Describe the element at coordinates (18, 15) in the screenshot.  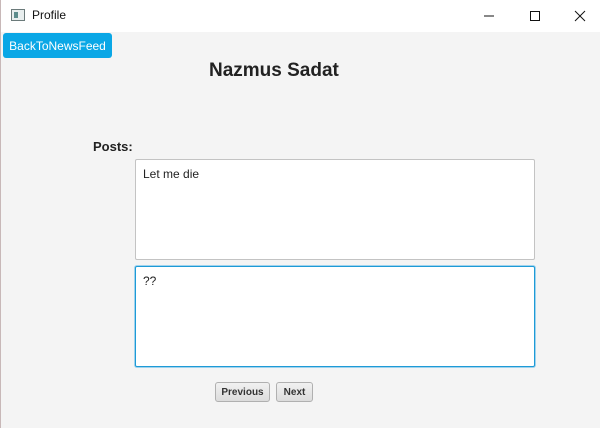
I see `window-app-icon` at that location.